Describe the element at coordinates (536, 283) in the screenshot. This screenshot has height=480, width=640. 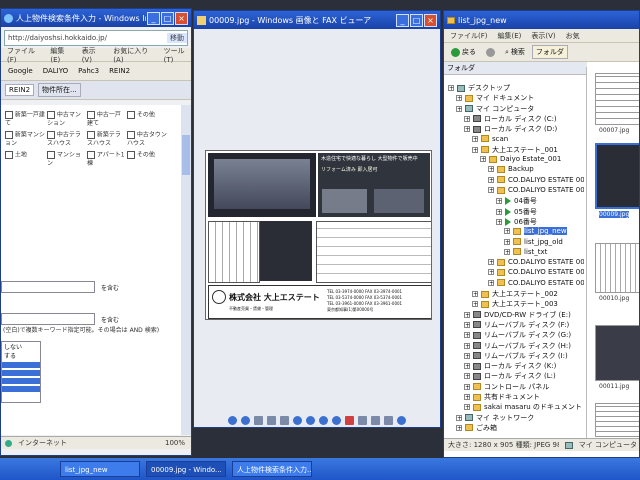
I see `tree-item: + CO.DALIYO ESTATE 005` at that location.